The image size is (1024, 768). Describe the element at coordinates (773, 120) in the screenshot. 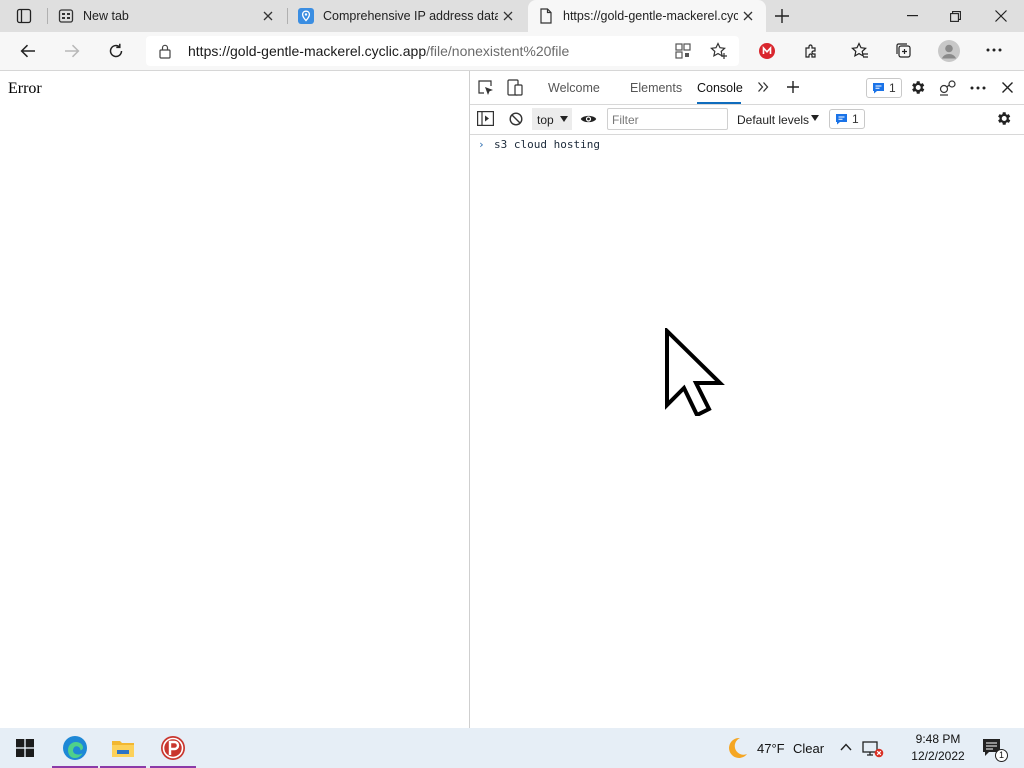

I see `log-levels-dropdown: Default levels` at that location.